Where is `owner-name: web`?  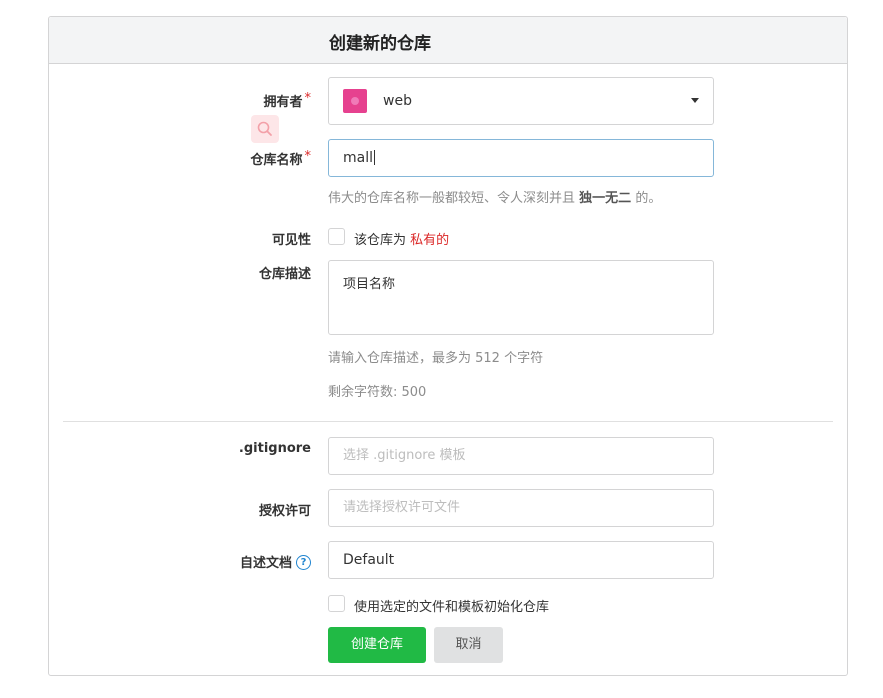
owner-name: web is located at coordinates (397, 101).